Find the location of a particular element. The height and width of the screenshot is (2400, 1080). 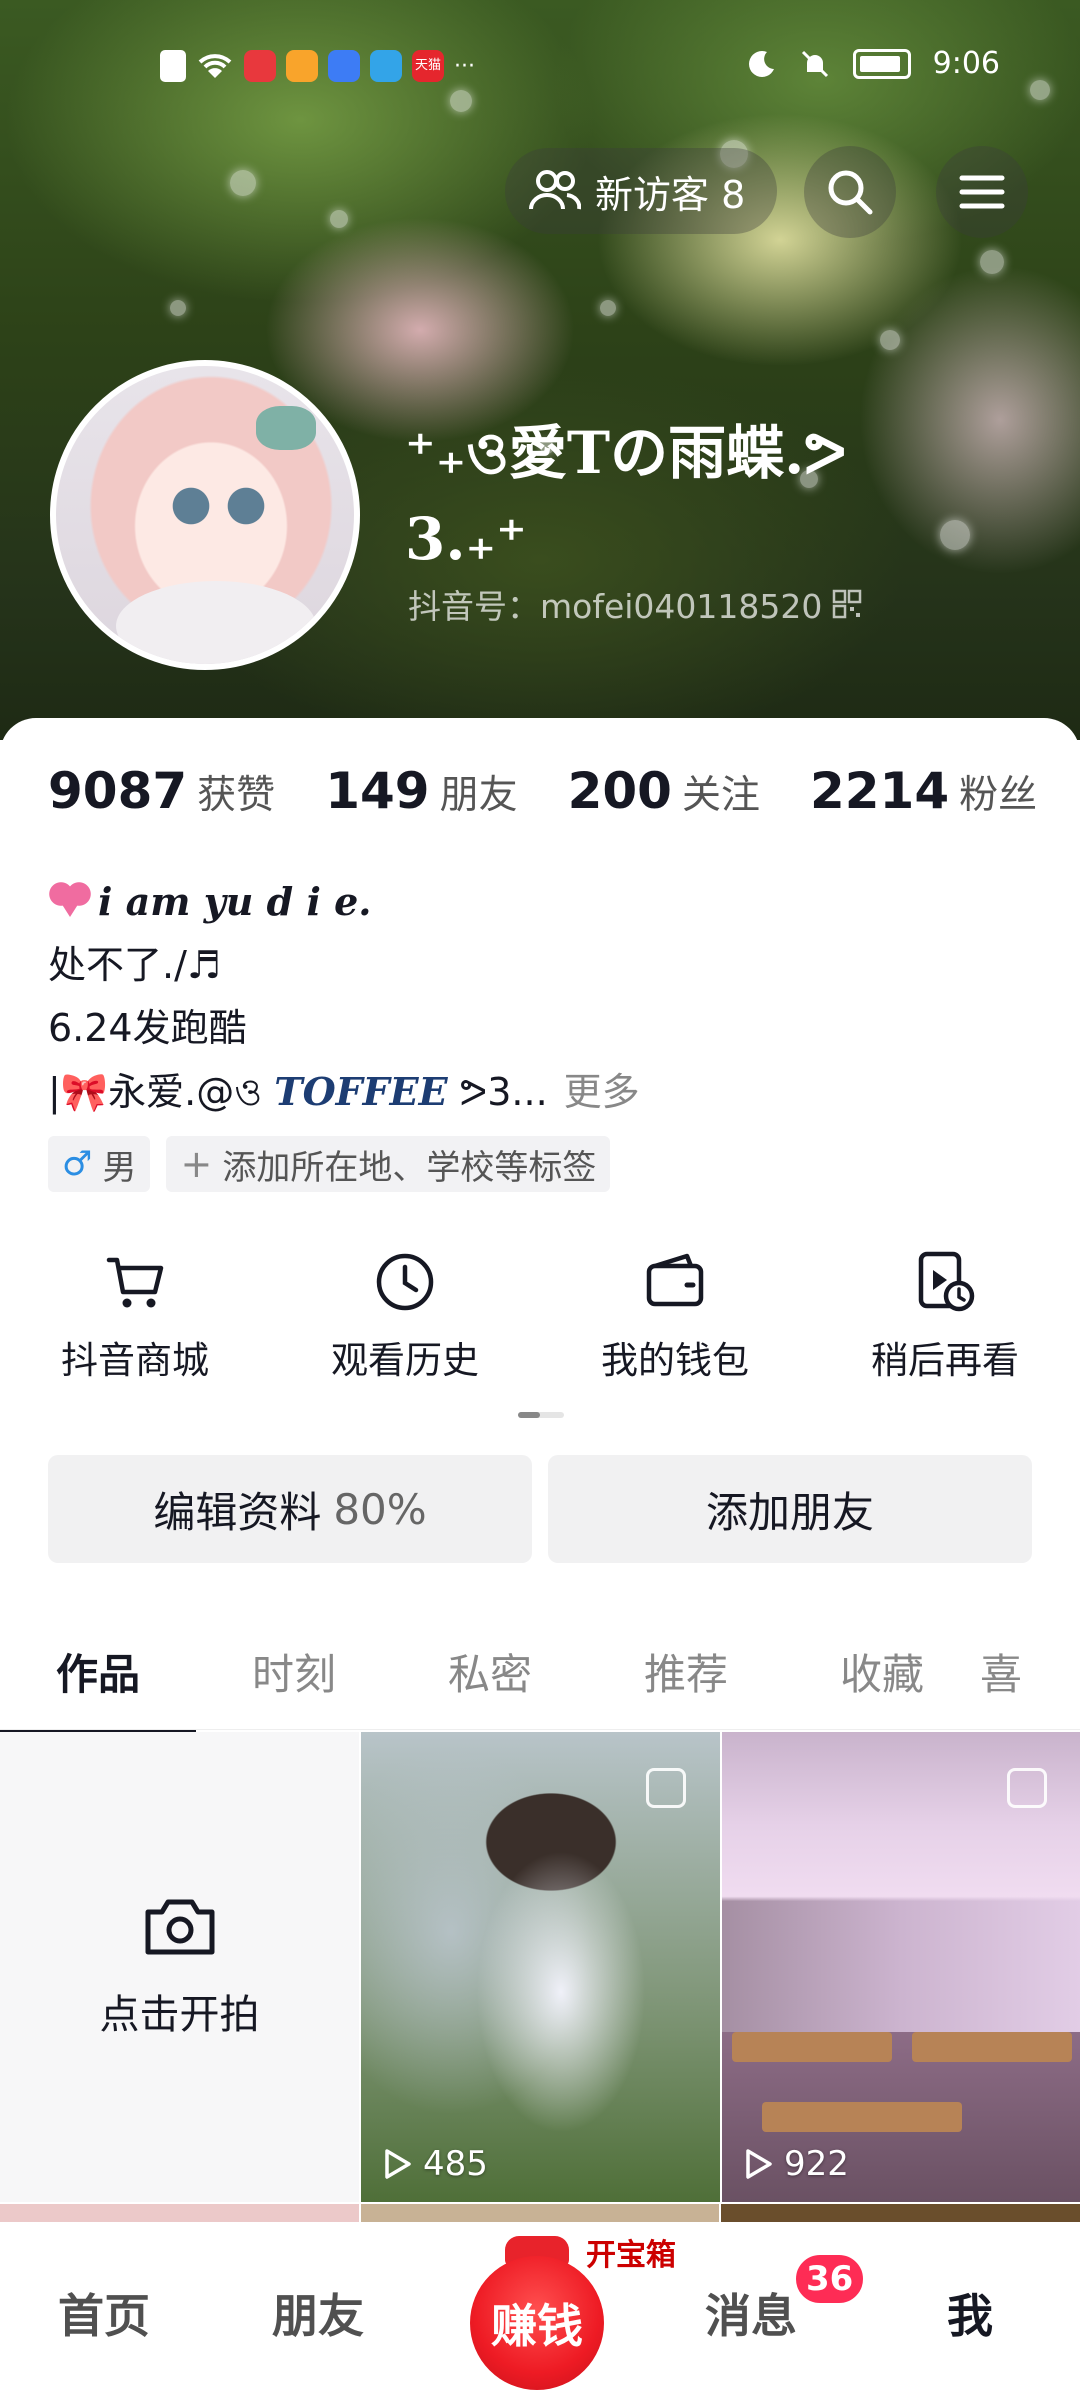

profile-tags: ♂ 男 + 添加所在地、学校等标签 is located at coordinates (329, 1164).